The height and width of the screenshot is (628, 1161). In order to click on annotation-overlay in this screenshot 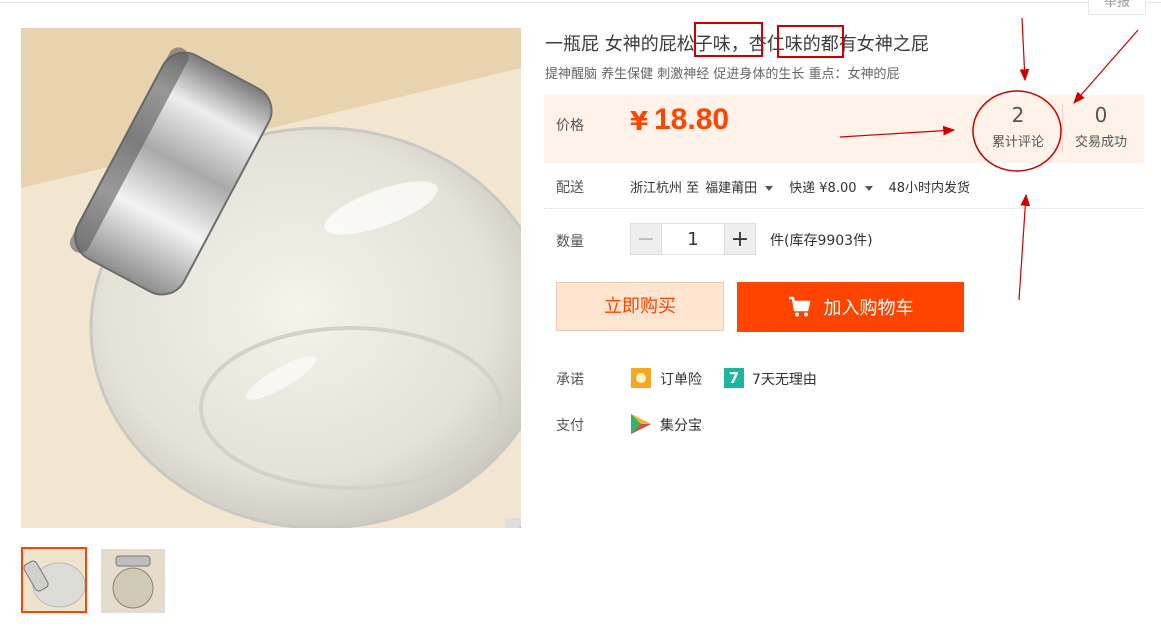, I will do `click(989, 159)`.